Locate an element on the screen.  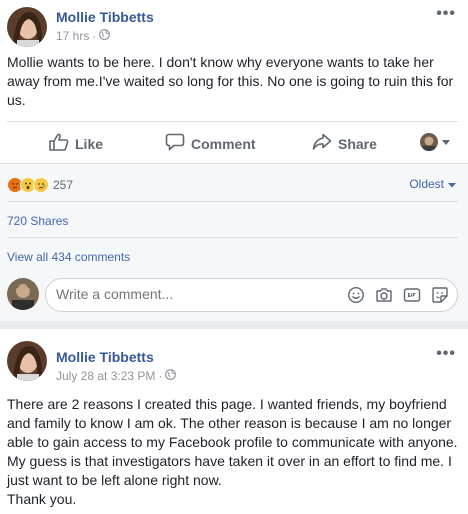
viewer-avatar is located at coordinates (429, 142).